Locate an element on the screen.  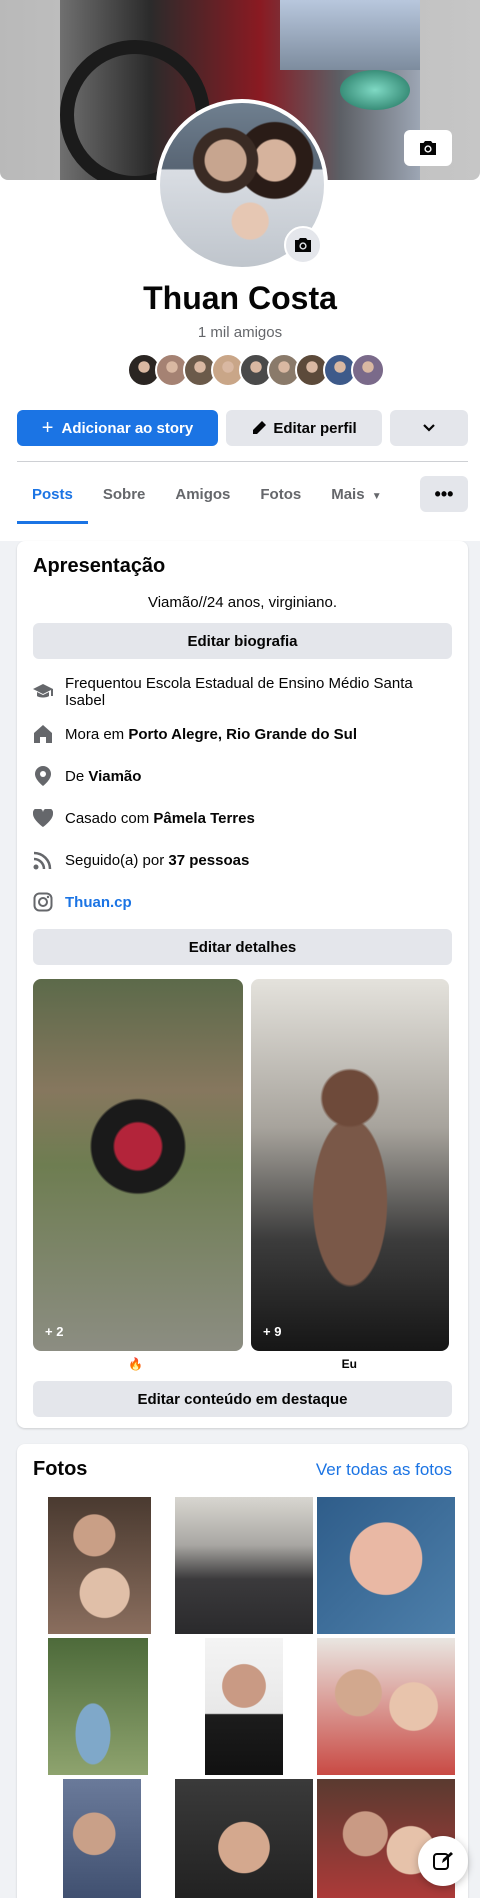
highlight-count: + 9 is located at coordinates (272, 1331).